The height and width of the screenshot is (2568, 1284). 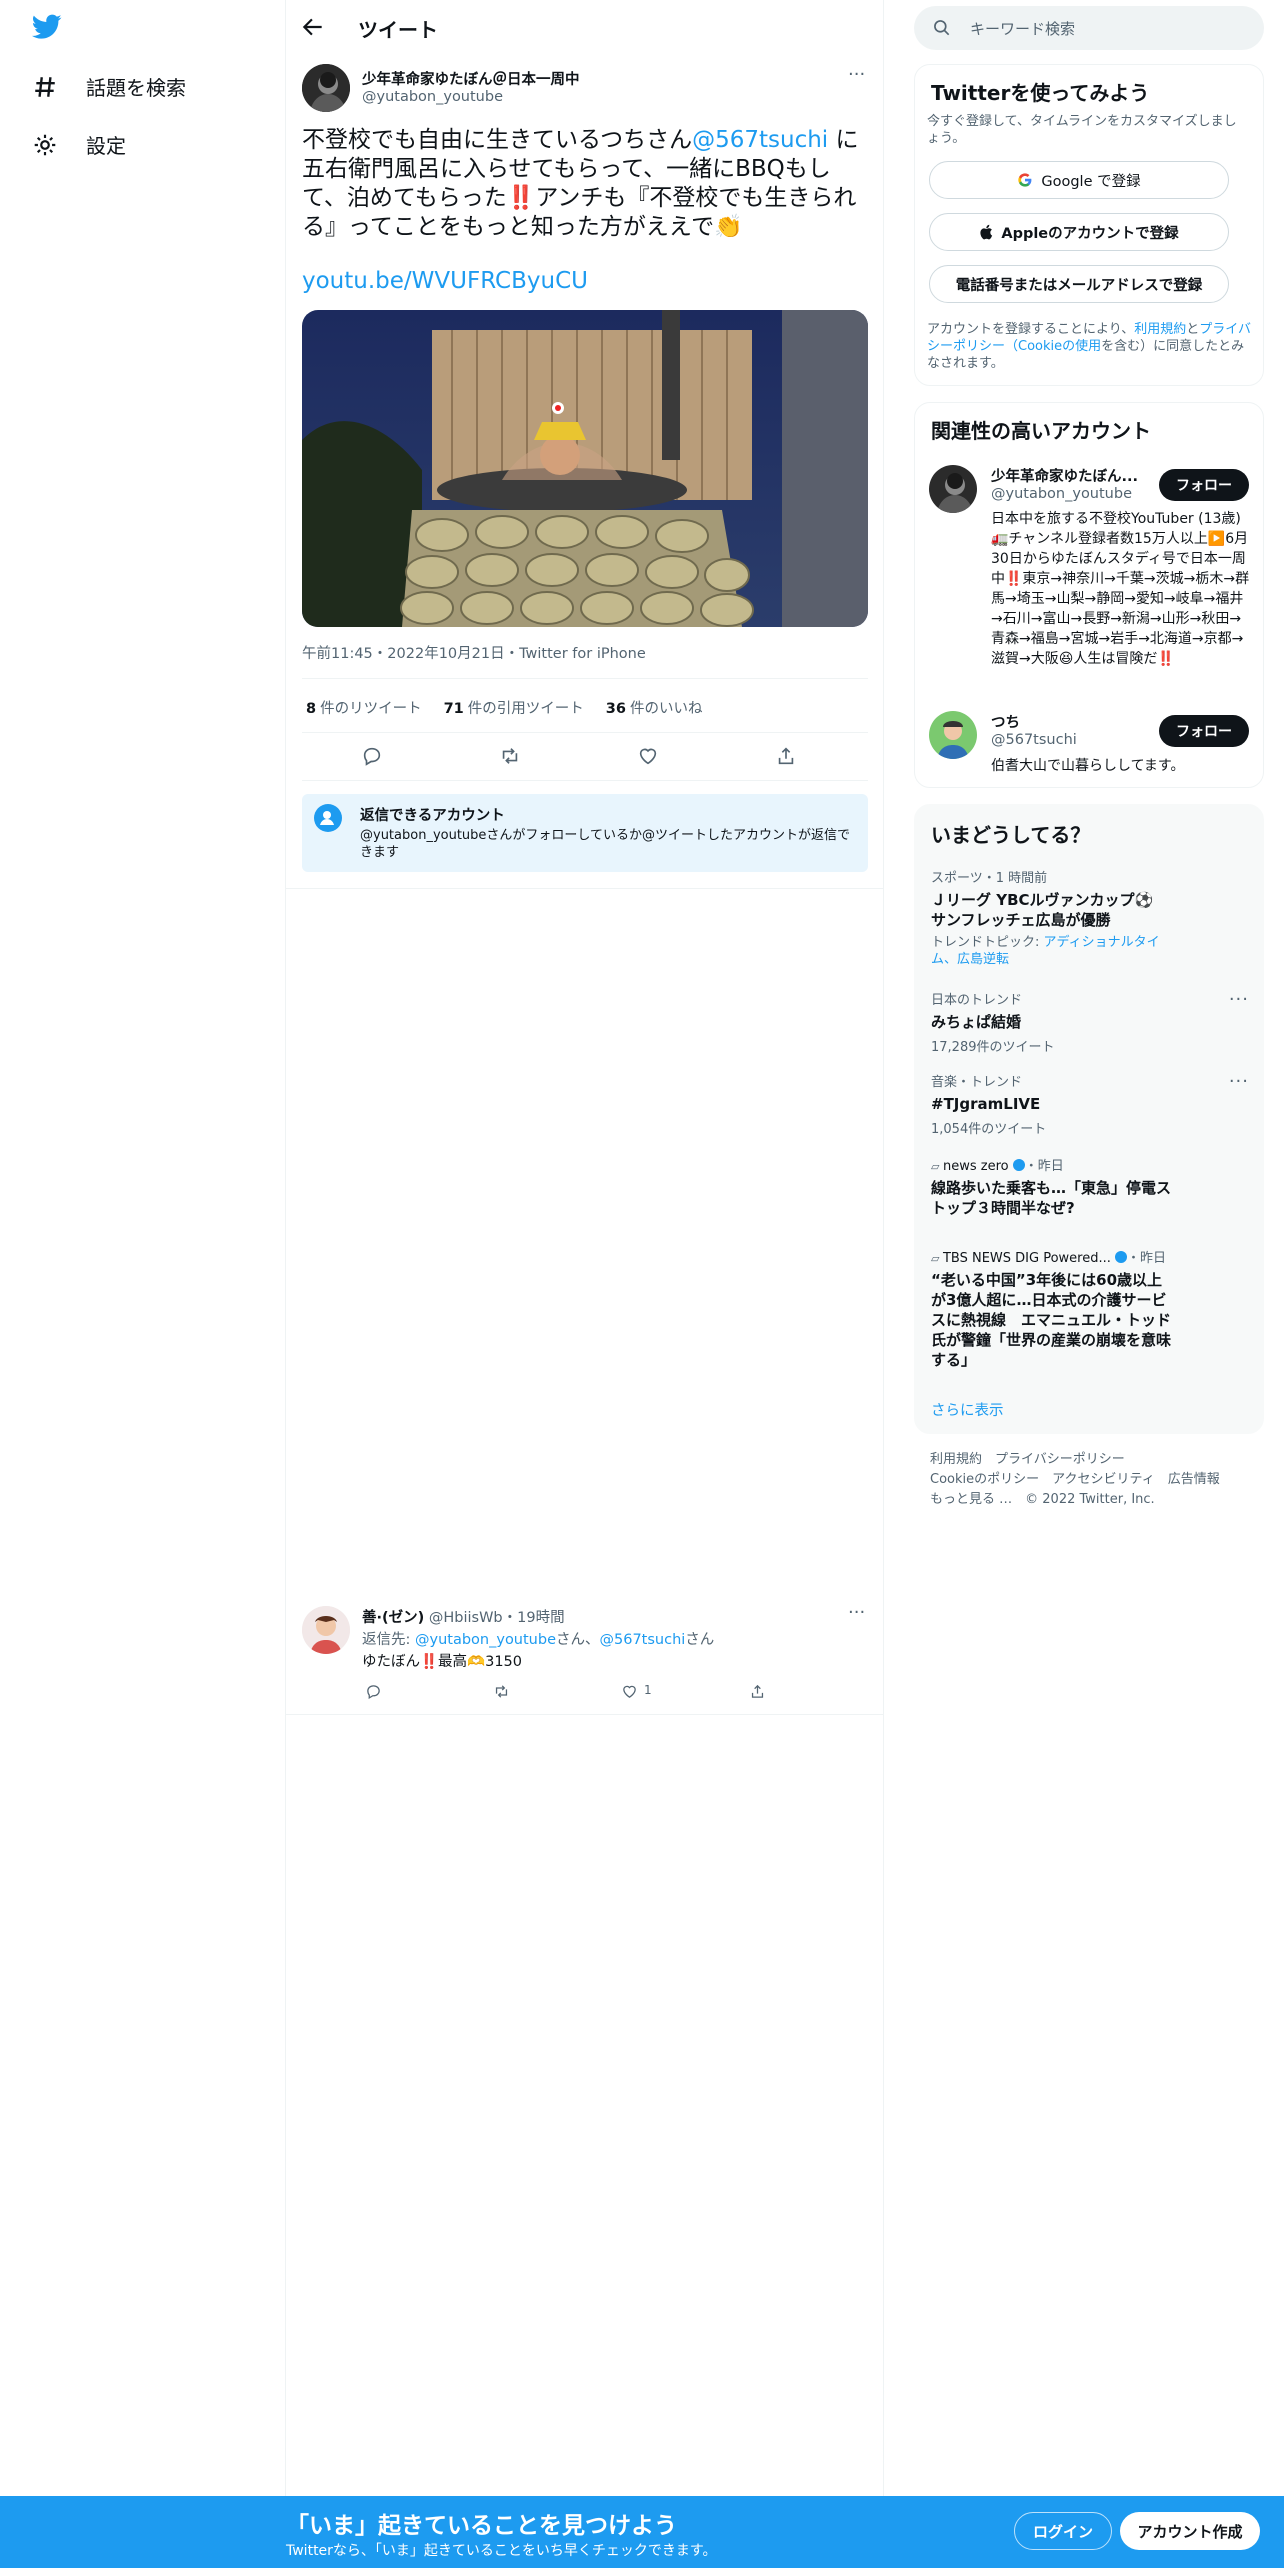 What do you see at coordinates (856, 74) in the screenshot?
I see `more-options-icon: ···` at bounding box center [856, 74].